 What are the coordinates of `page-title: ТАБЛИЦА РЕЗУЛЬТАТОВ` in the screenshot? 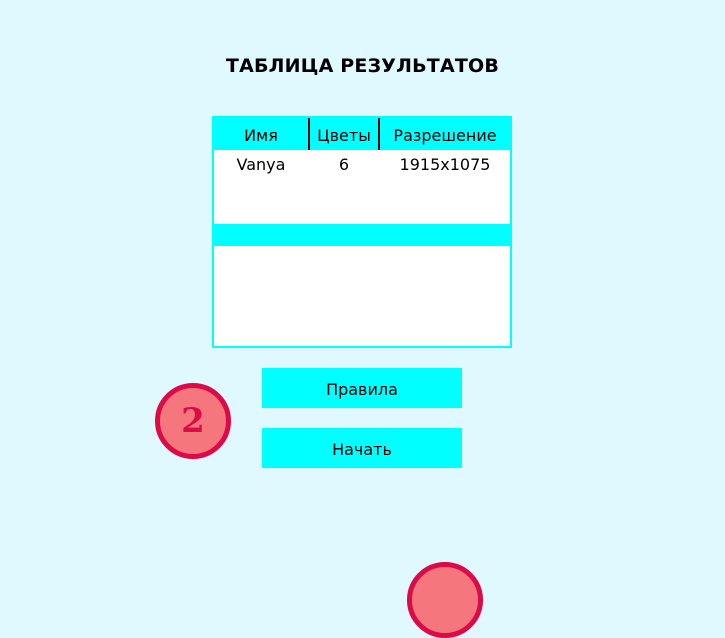 It's located at (362, 66).